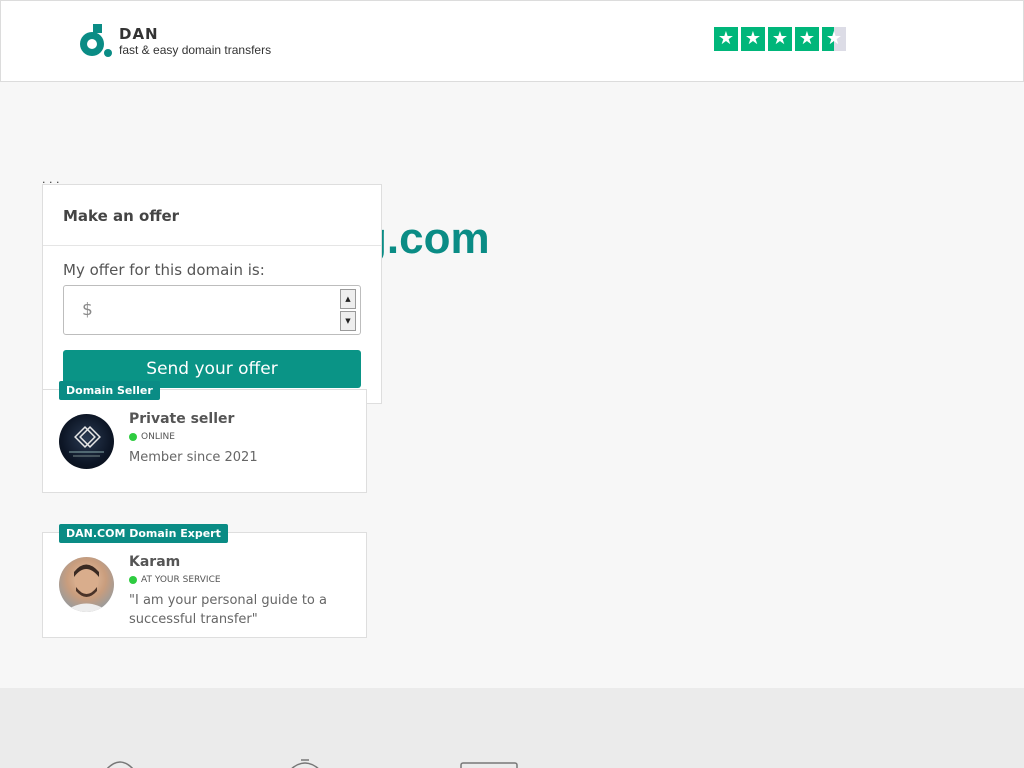  What do you see at coordinates (212, 310) in the screenshot?
I see `offer-amount-input: $ ▲ ▼` at bounding box center [212, 310].